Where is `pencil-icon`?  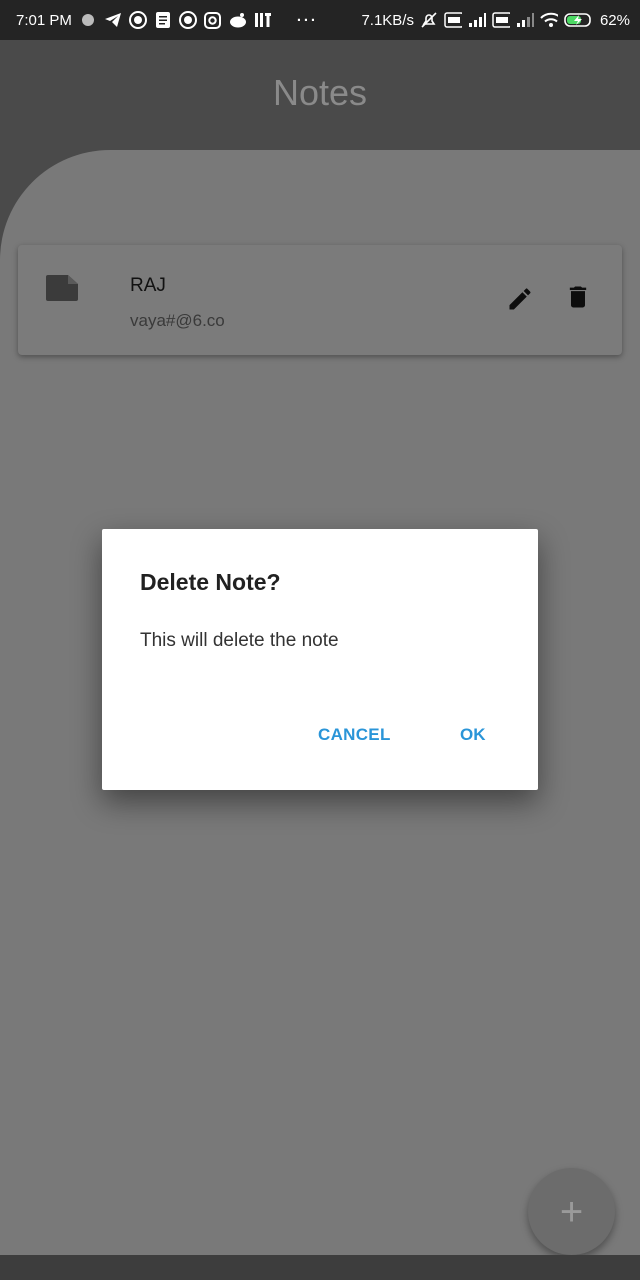 pencil-icon is located at coordinates (520, 301).